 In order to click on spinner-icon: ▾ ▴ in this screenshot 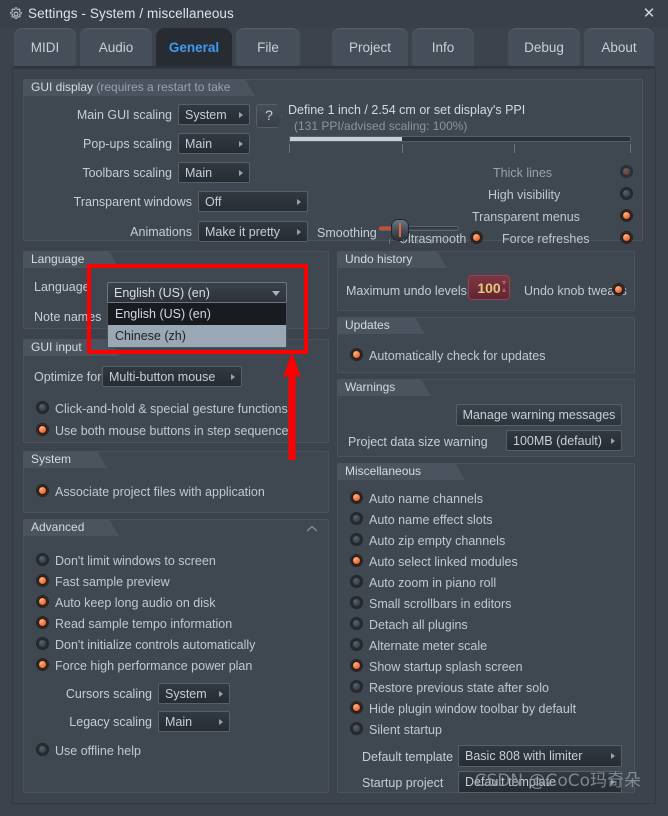, I will do `click(503, 286)`.